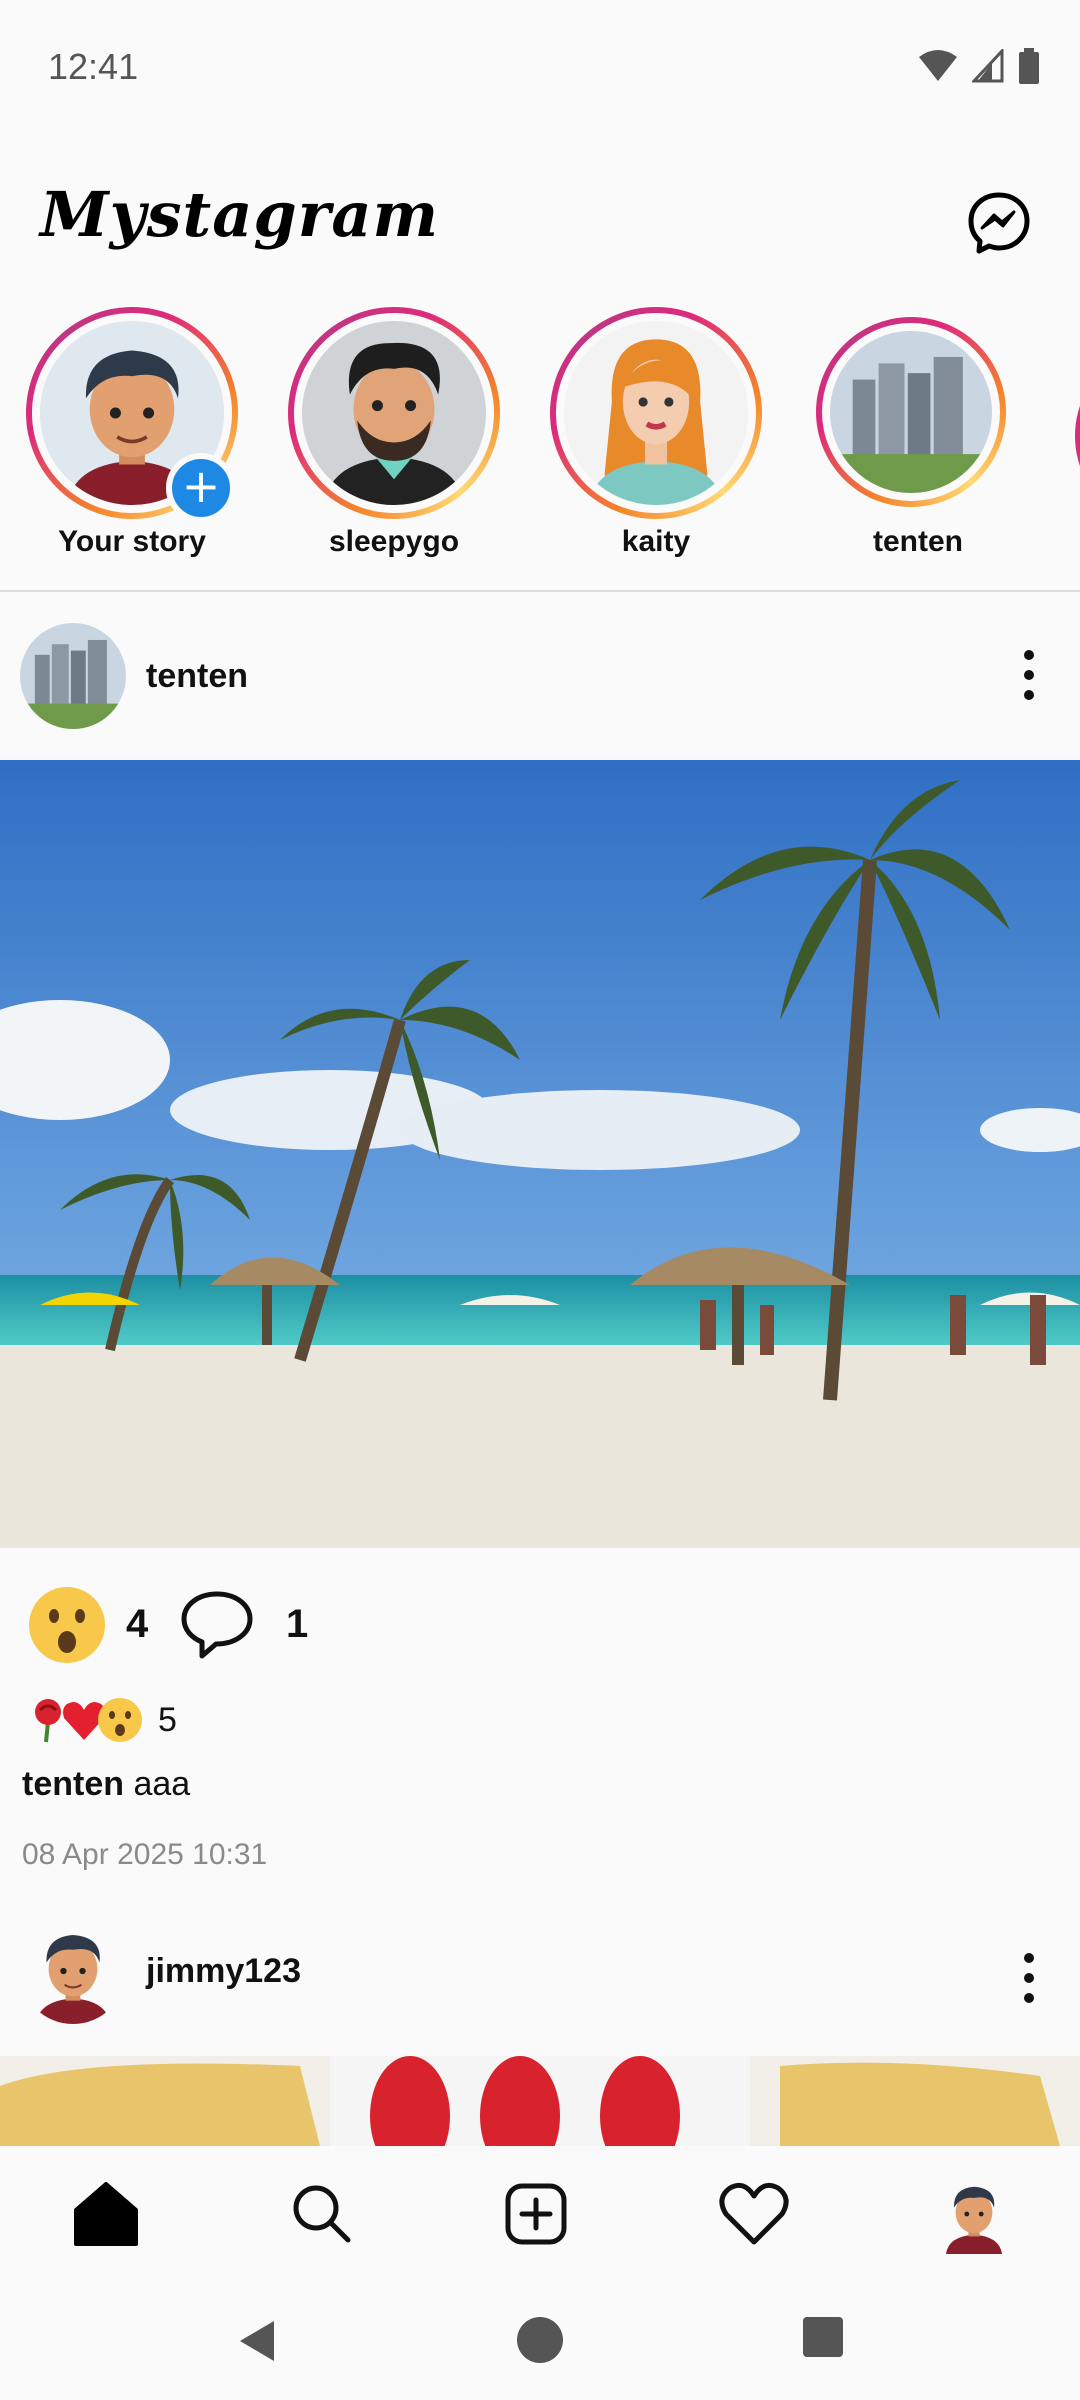 Image resolution: width=1080 pixels, height=2400 pixels. What do you see at coordinates (137, 1624) in the screenshot?
I see `reaction-count: 4` at bounding box center [137, 1624].